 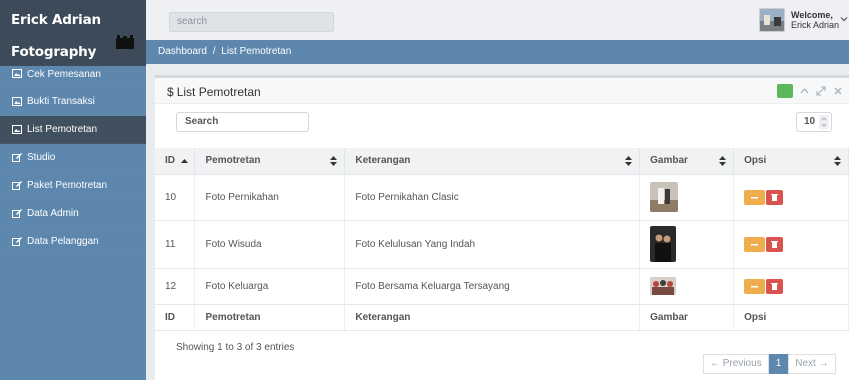 I want to click on sidebar-item-label: Data Pelanggan, so click(x=63, y=241).